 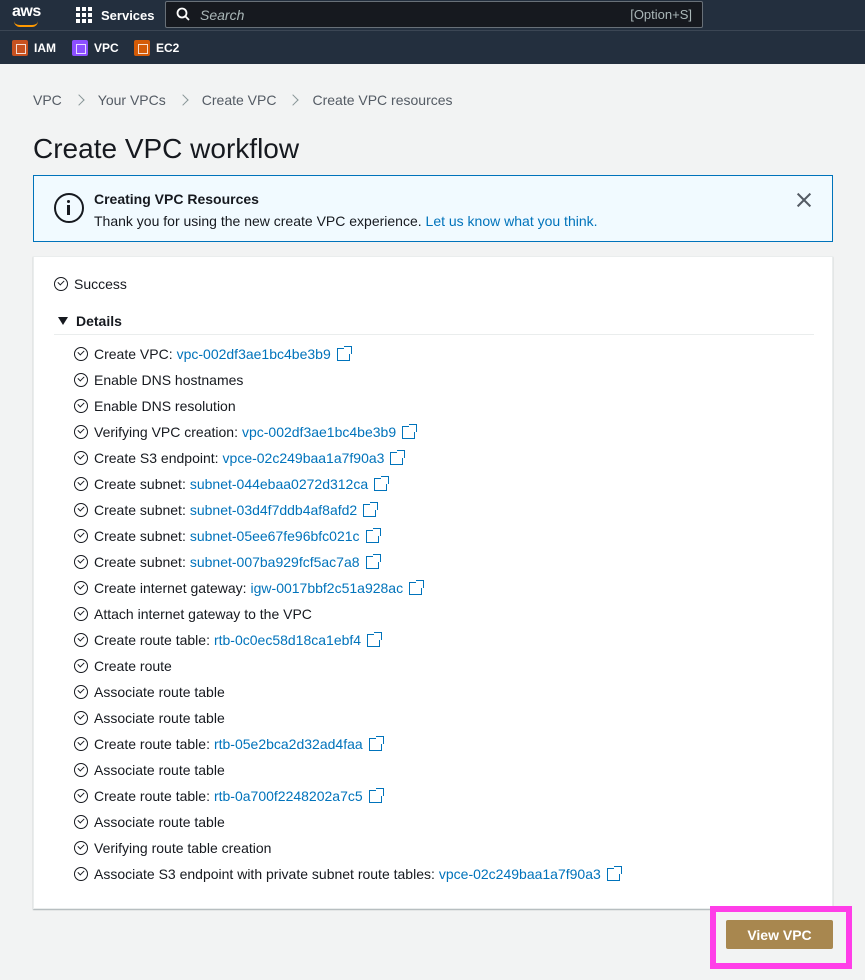 What do you see at coordinates (63, 321) in the screenshot?
I see `caret-down-icon` at bounding box center [63, 321].